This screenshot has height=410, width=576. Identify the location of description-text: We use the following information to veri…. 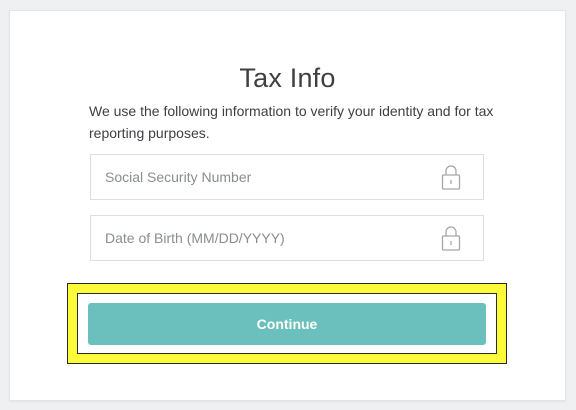
(291, 122).